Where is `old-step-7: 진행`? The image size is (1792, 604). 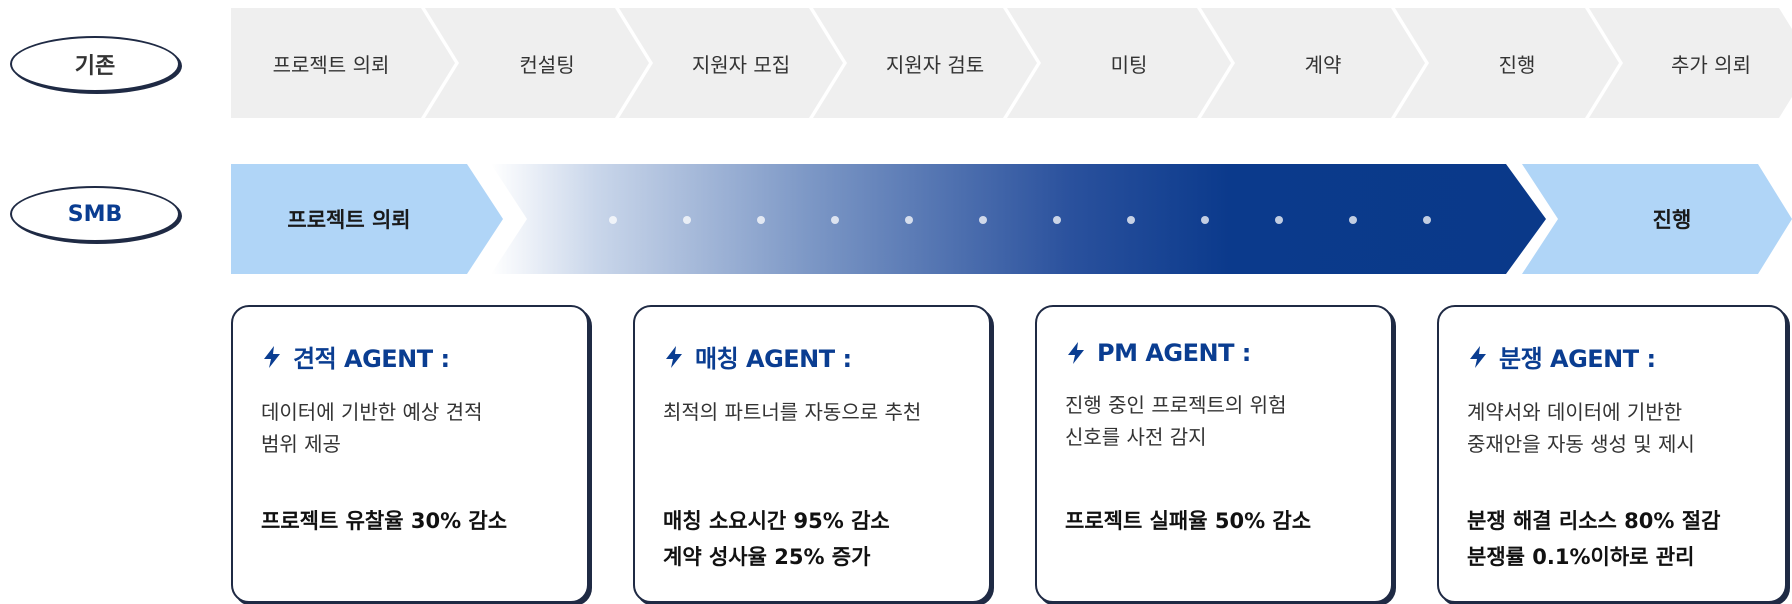 old-step-7: 진행 is located at coordinates (1507, 63).